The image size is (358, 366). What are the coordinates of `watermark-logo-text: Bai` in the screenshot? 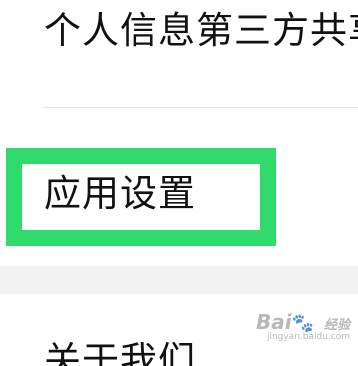 It's located at (273, 322).